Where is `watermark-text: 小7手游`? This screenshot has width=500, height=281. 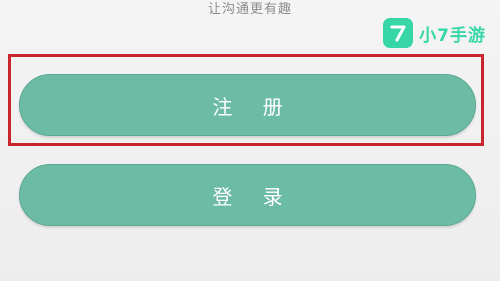 watermark-text: 小7手游 is located at coordinates (452, 35).